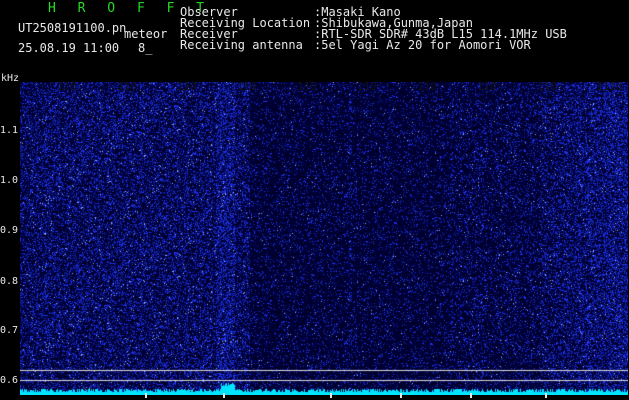  What do you see at coordinates (145, 48) in the screenshot?
I see `count-label: 8_` at bounding box center [145, 48].